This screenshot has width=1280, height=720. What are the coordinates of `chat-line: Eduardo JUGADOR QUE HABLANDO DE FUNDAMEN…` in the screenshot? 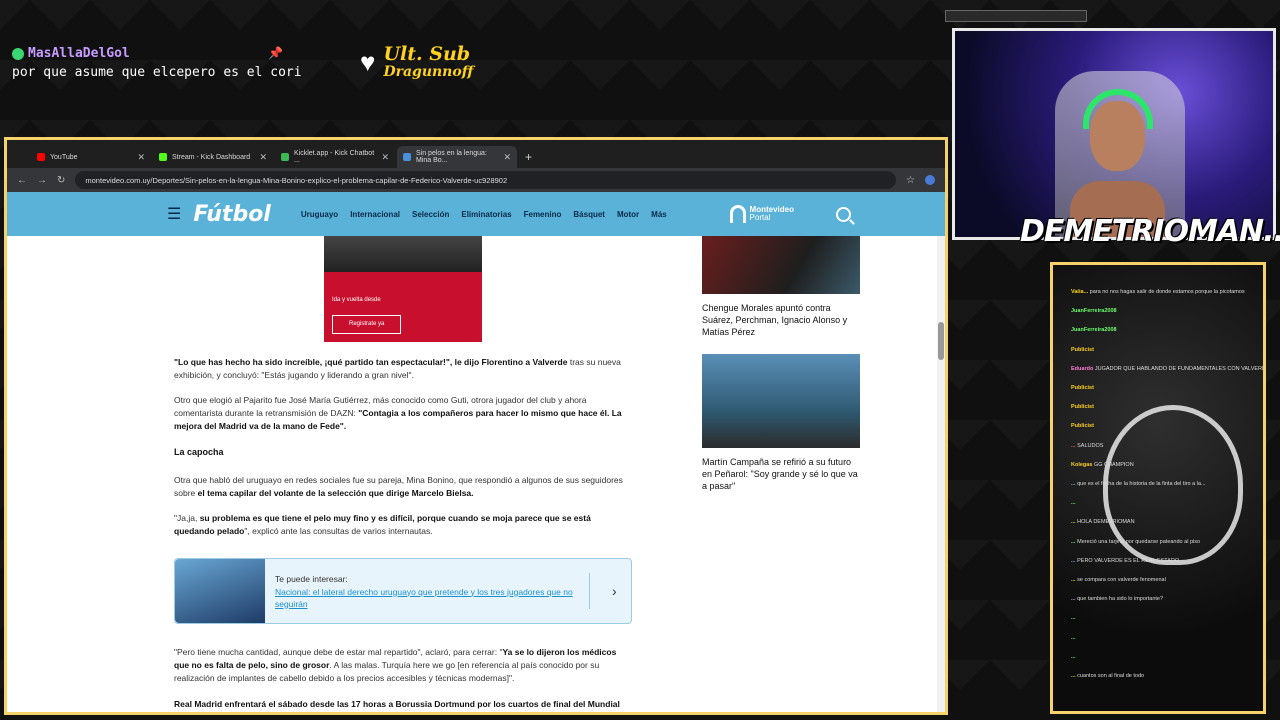 It's located at (1168, 368).